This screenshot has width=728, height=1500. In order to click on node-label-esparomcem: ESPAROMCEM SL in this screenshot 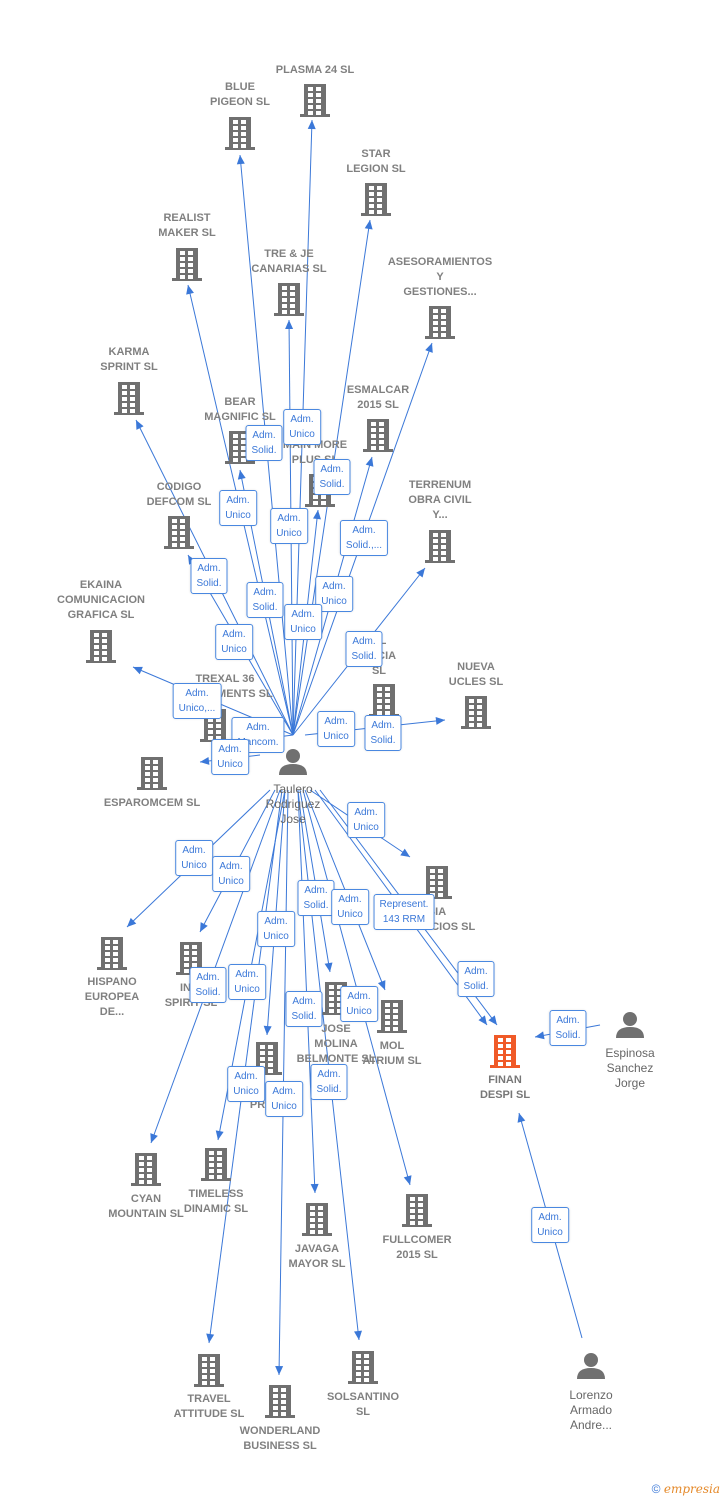, I will do `click(152, 803)`.